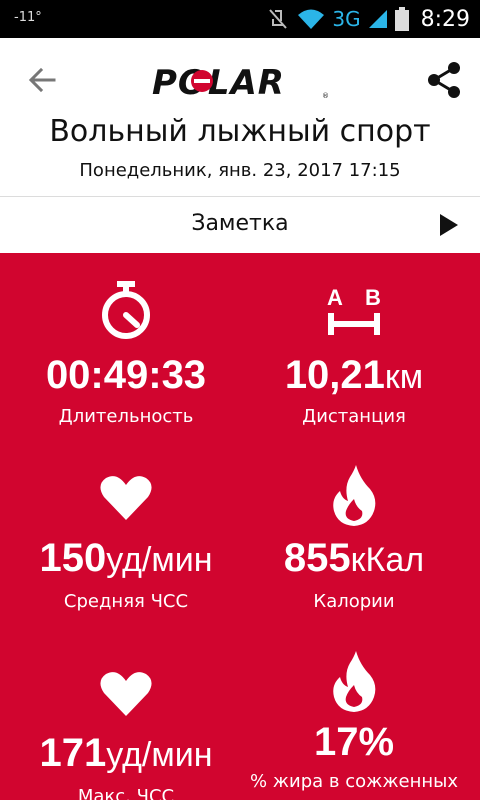 This screenshot has width=480, height=800. What do you see at coordinates (240, 170) in the screenshot?
I see `session-datetime: Понедельник, янв. 23, 2017 17:15` at bounding box center [240, 170].